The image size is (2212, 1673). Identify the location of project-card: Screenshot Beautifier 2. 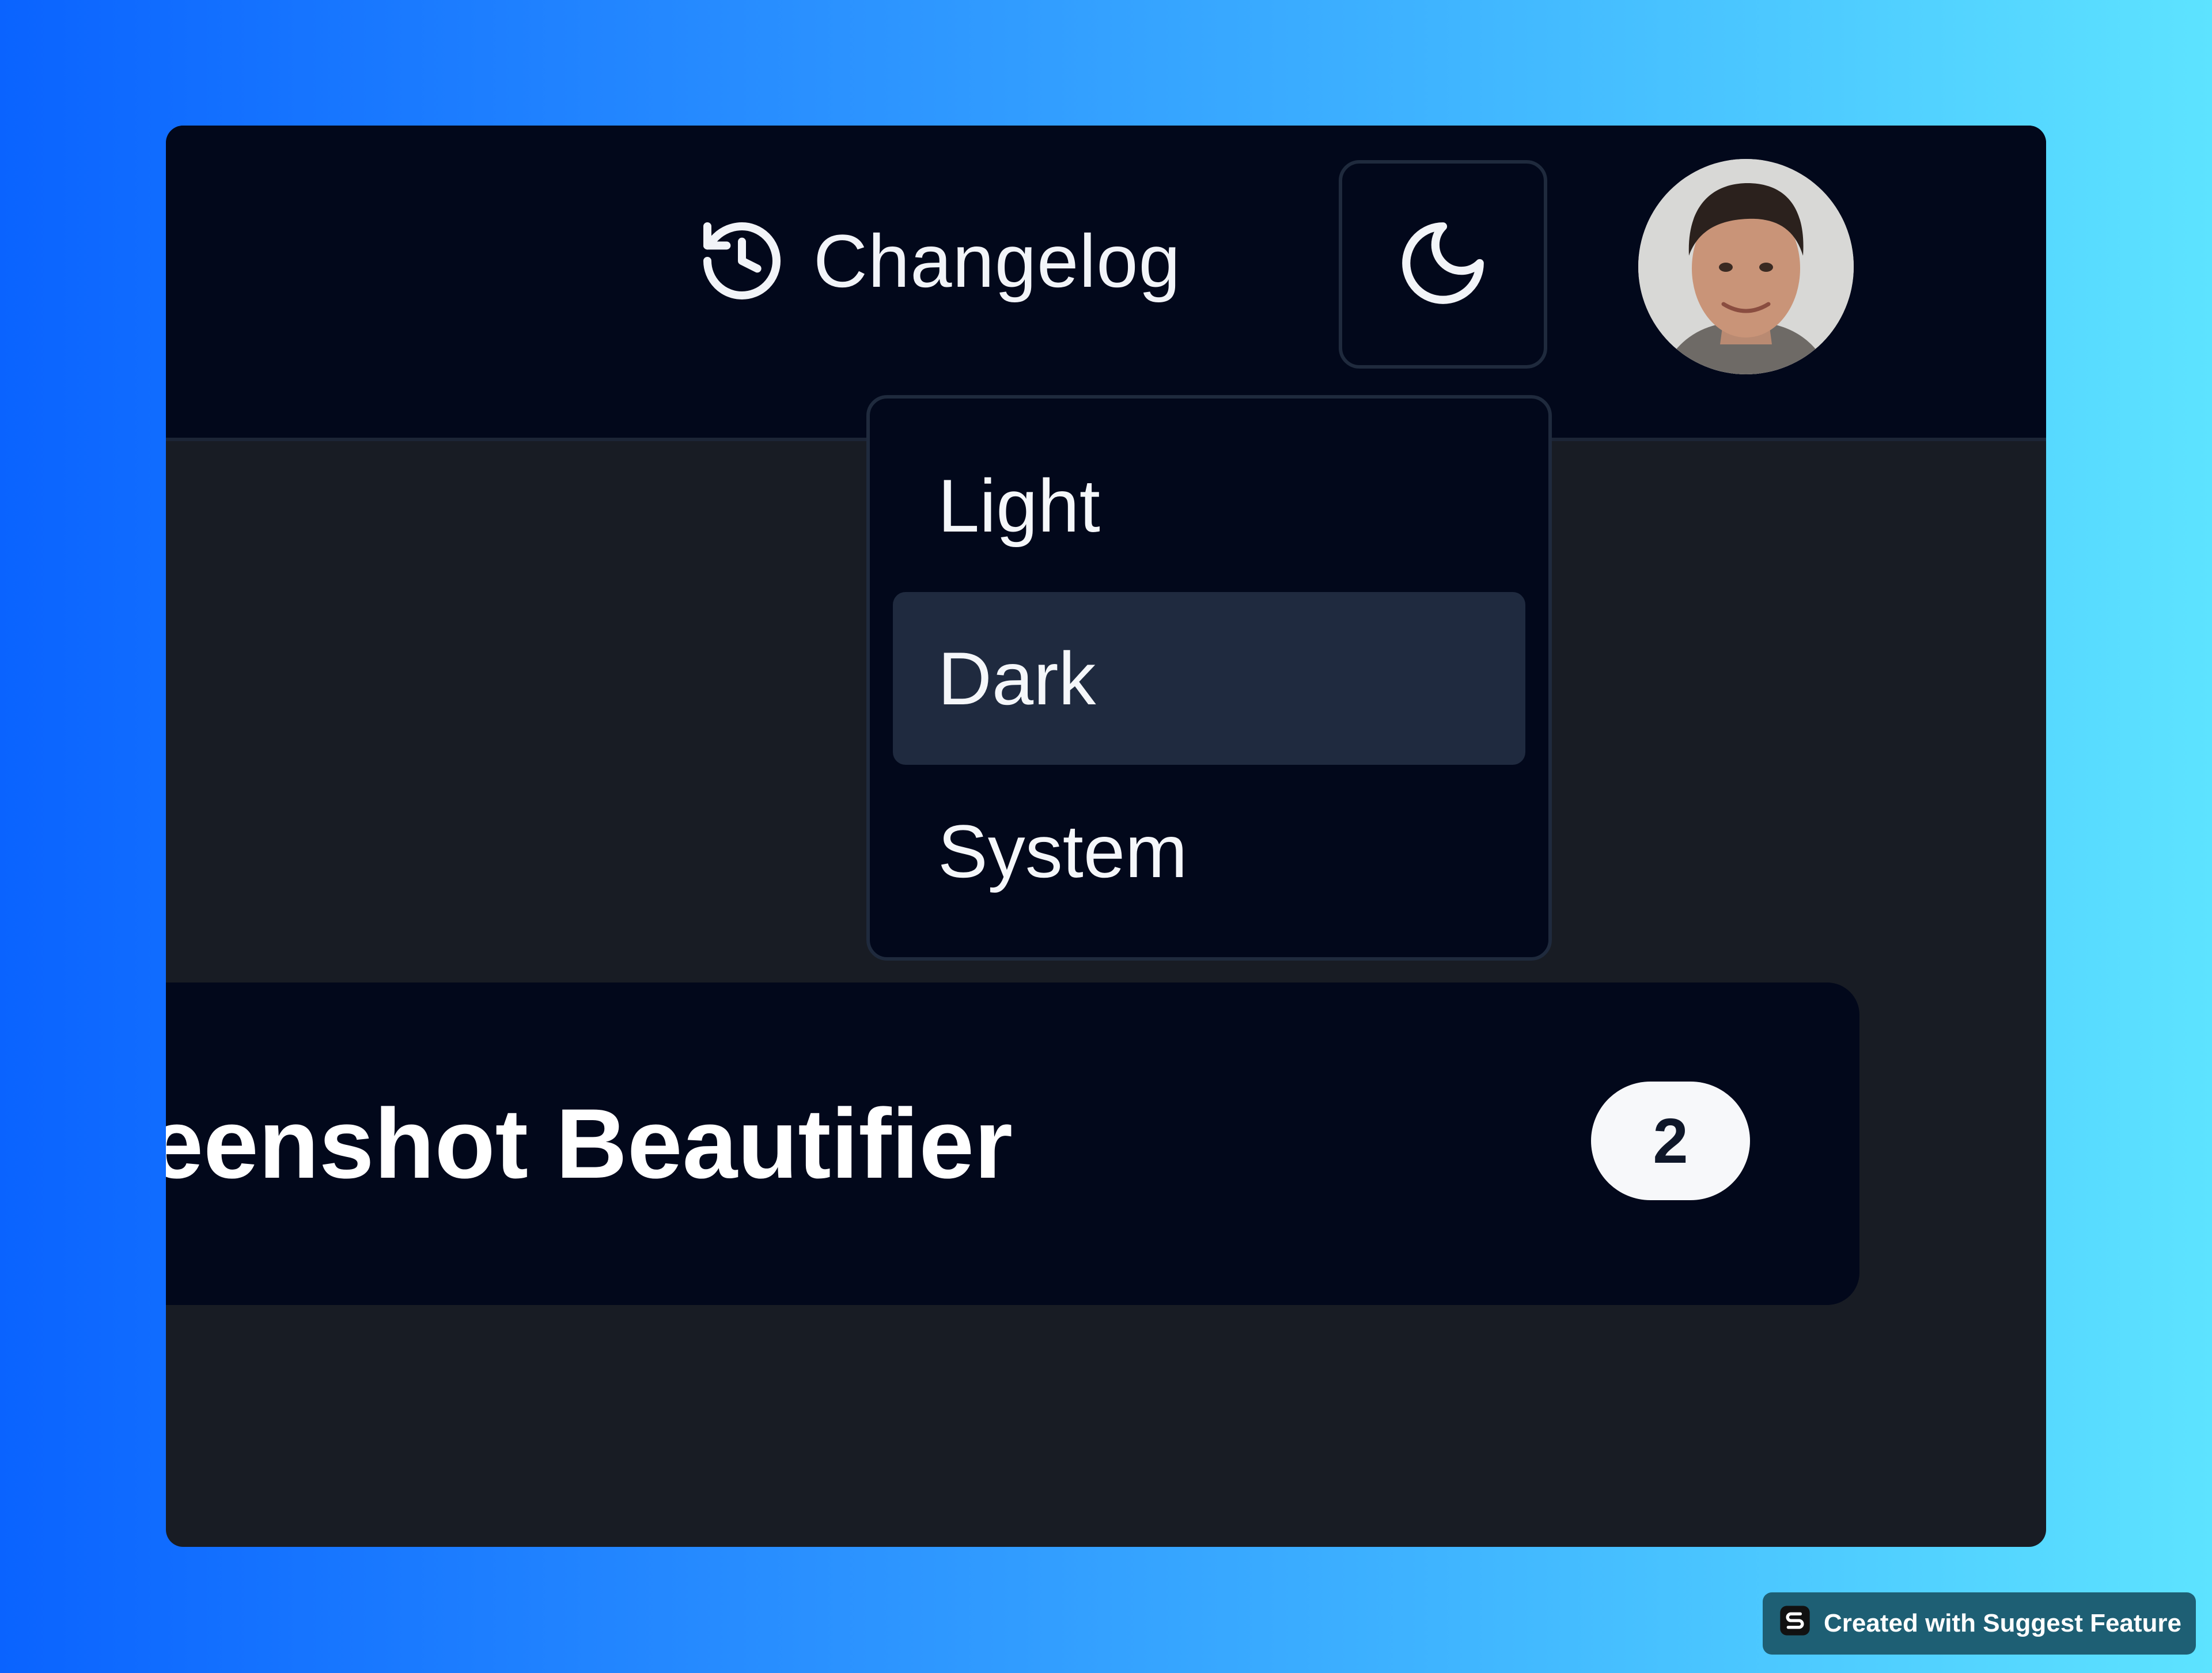
(1012, 1143).